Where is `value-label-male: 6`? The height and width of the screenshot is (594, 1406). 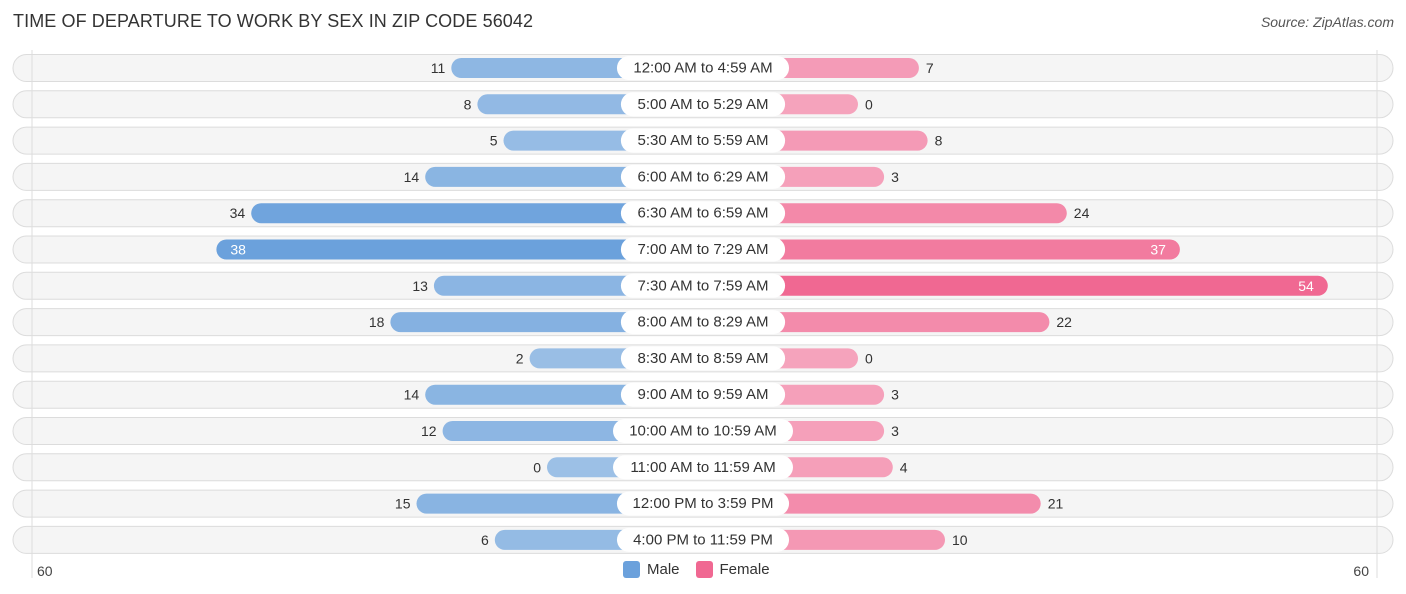 value-label-male: 6 is located at coordinates (485, 540).